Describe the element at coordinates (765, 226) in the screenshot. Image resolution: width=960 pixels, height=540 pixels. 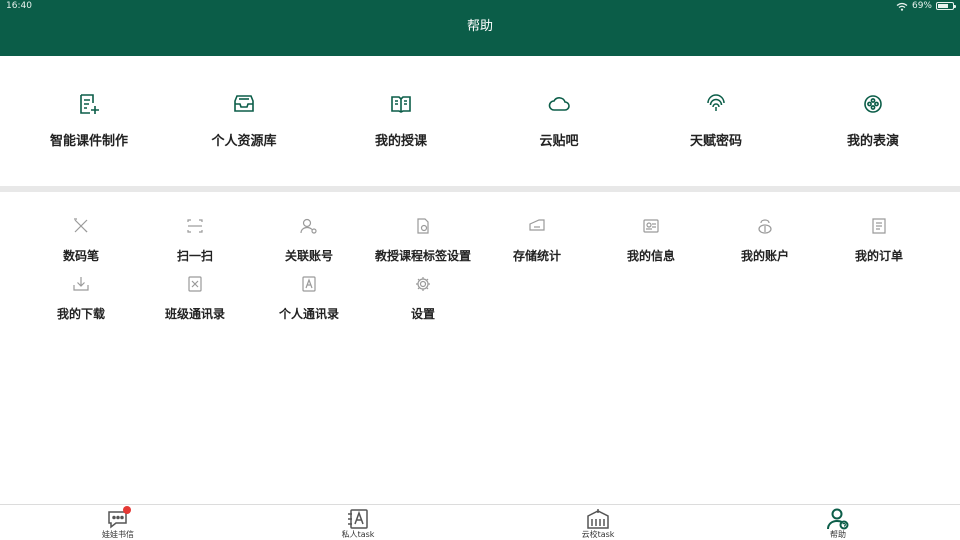
I see `wallet-icon` at that location.